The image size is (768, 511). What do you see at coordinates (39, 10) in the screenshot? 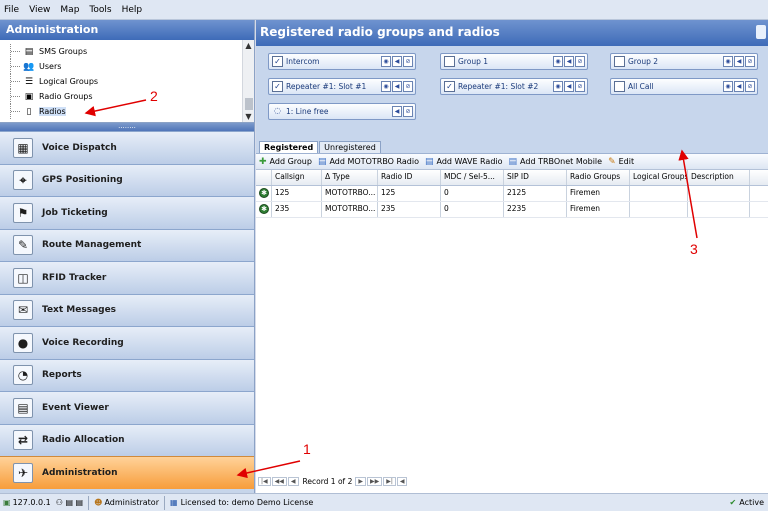
I see `menu-view: View` at bounding box center [39, 10].